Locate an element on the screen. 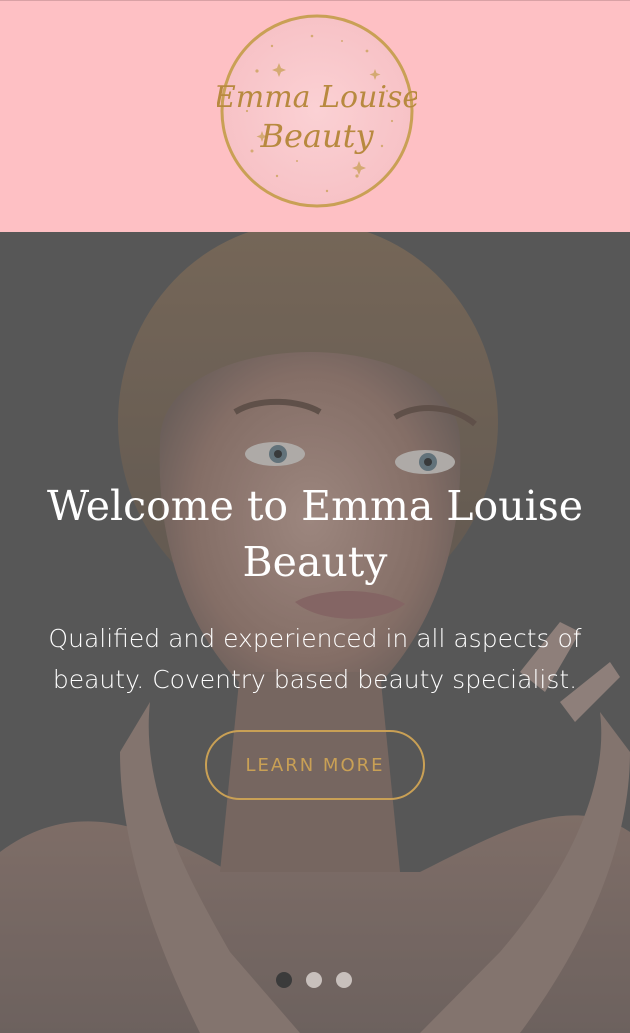 The width and height of the screenshot is (630, 1033). carousel-indicators is located at coordinates (318, 981).